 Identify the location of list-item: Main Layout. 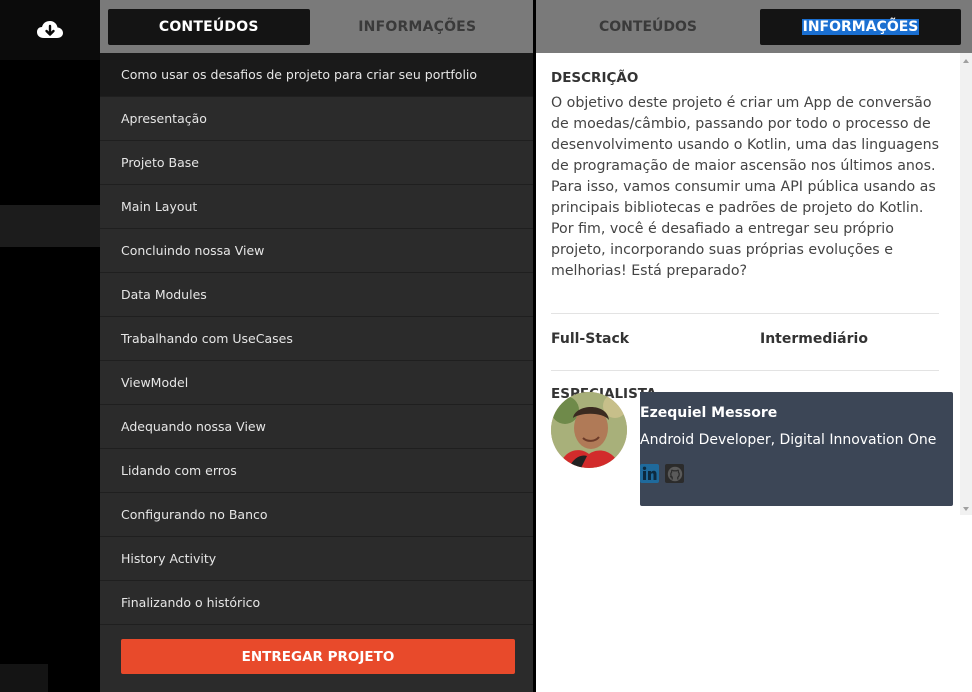
(316, 207).